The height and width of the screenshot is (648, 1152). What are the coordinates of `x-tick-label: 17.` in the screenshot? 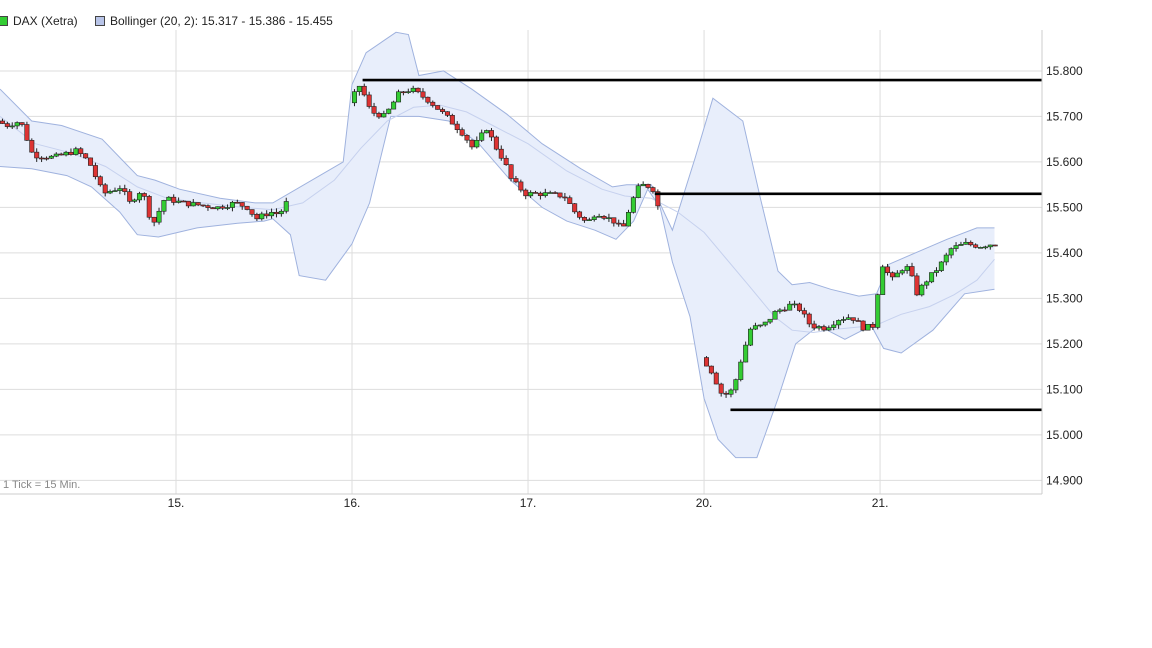 It's located at (528, 503).